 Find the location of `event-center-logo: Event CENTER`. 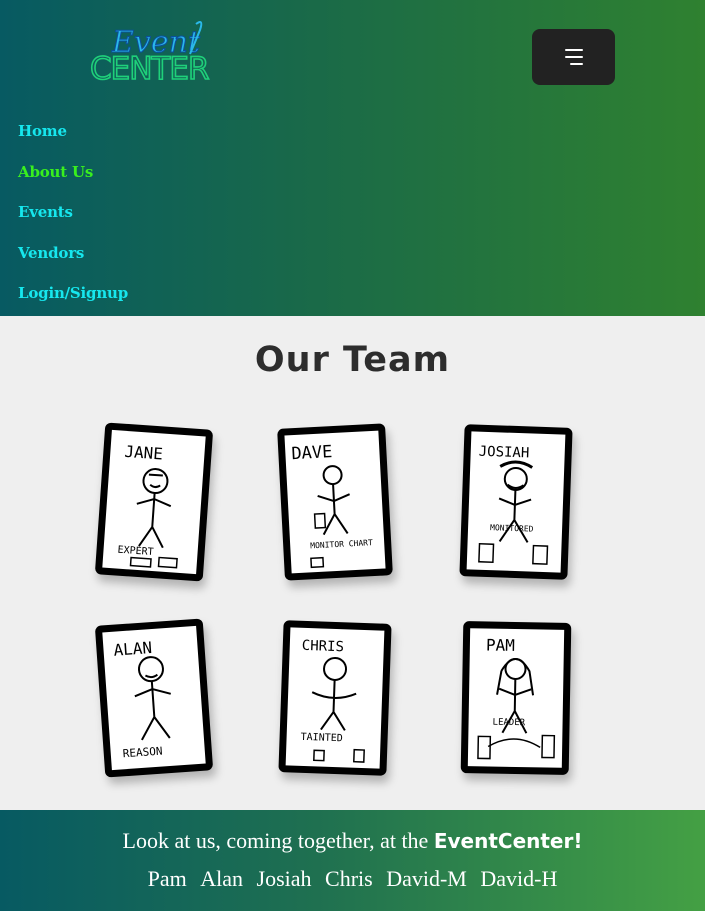

event-center-logo: Event CENTER is located at coordinates (156, 53).